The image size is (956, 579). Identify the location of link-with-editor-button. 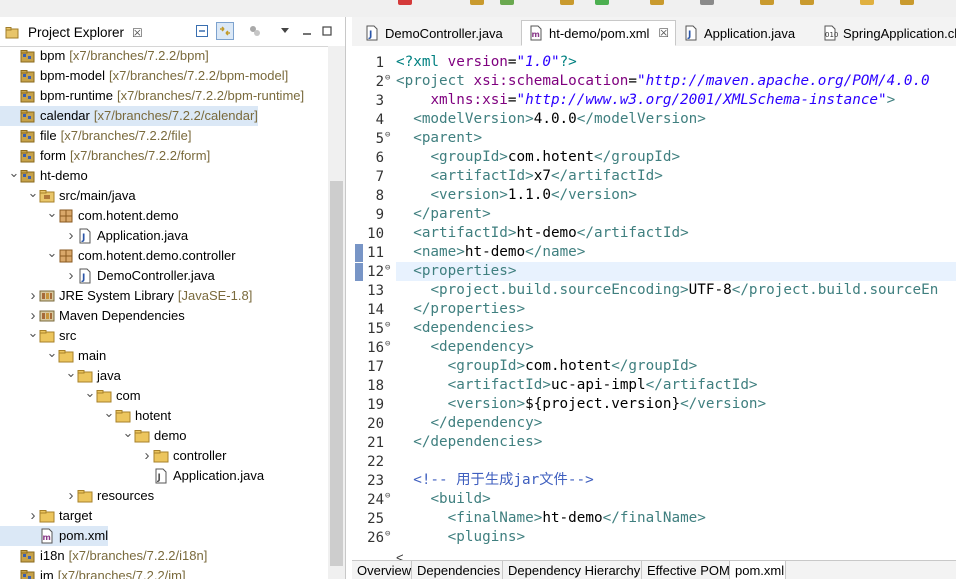
(225, 31).